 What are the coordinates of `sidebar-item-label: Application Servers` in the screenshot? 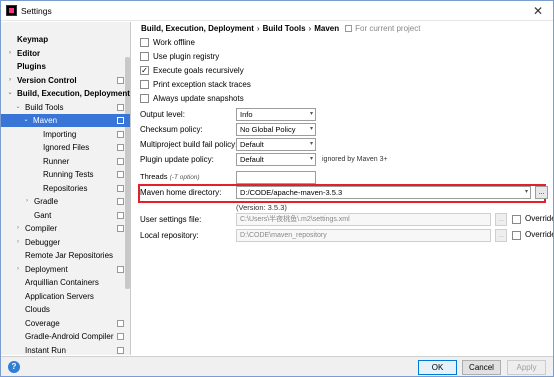 It's located at (59, 296).